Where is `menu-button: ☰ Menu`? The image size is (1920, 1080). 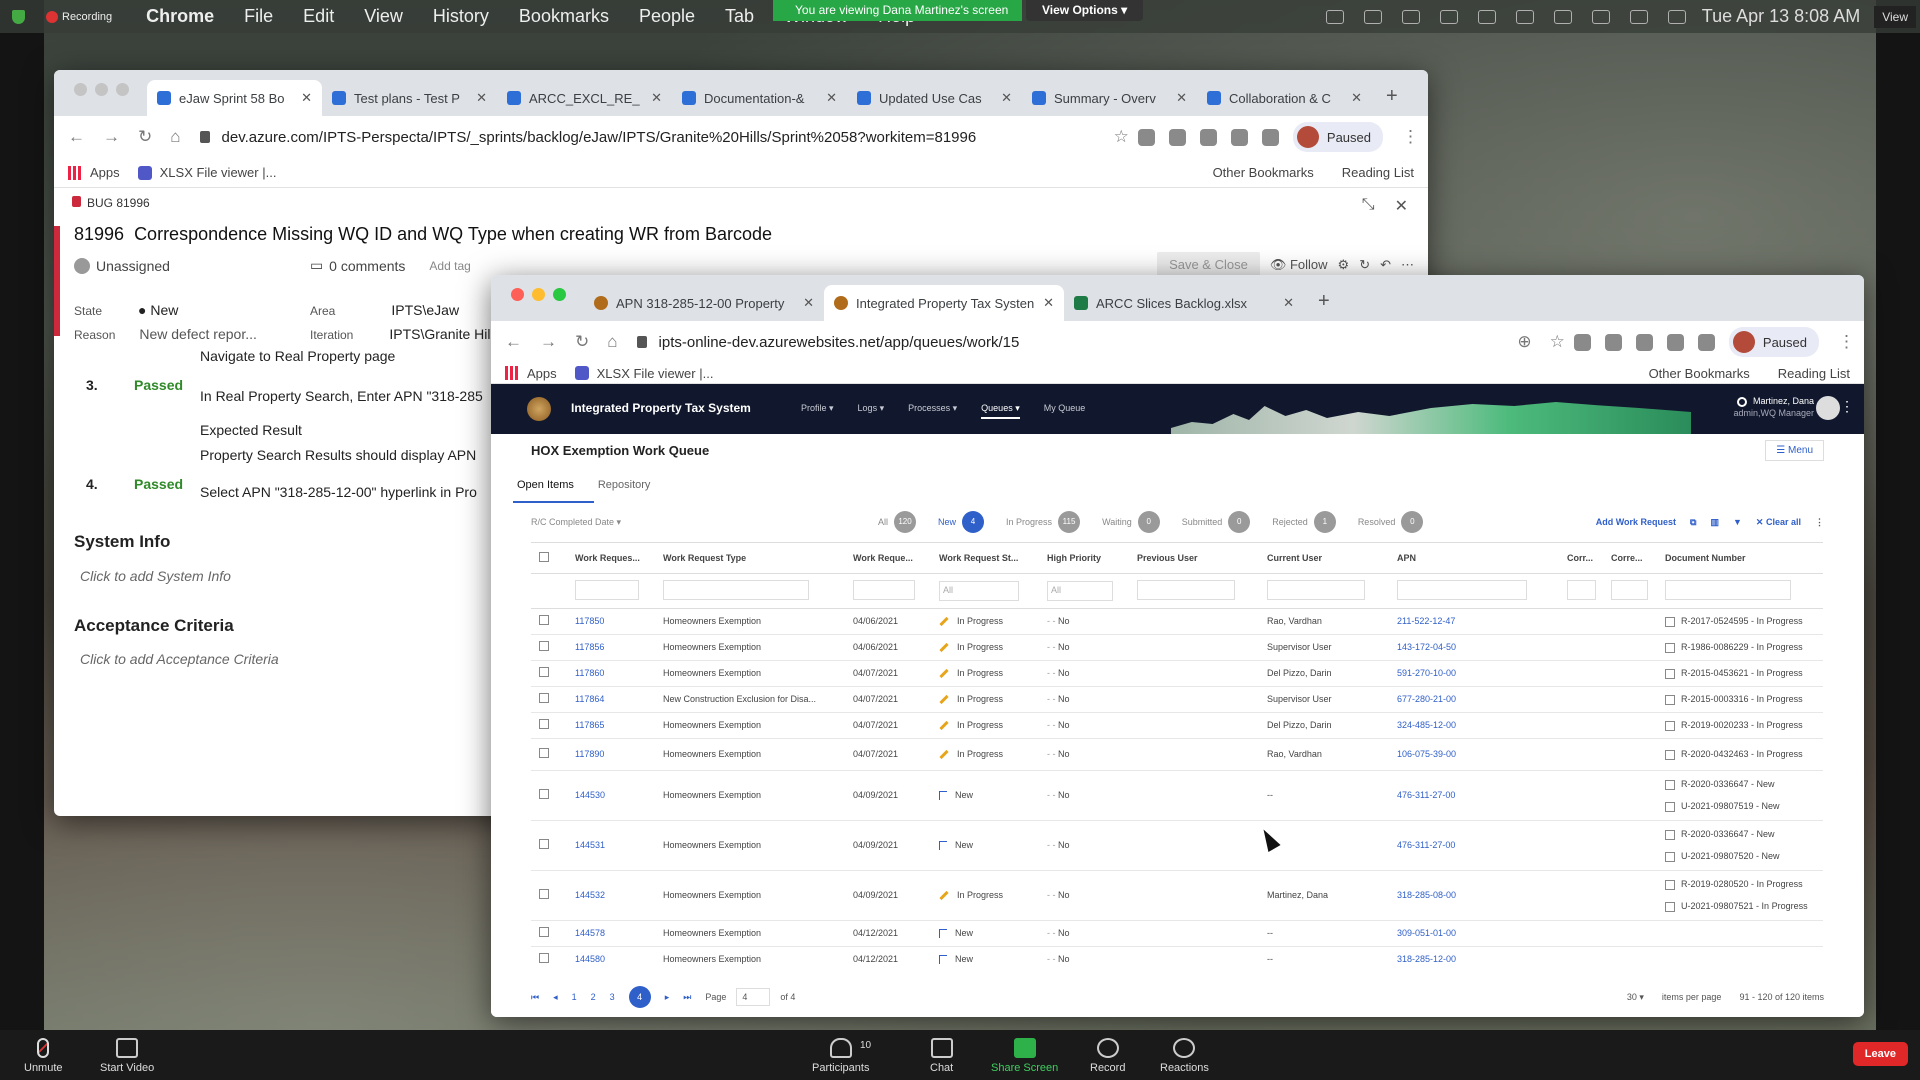 menu-button: ☰ Menu is located at coordinates (1794, 450).